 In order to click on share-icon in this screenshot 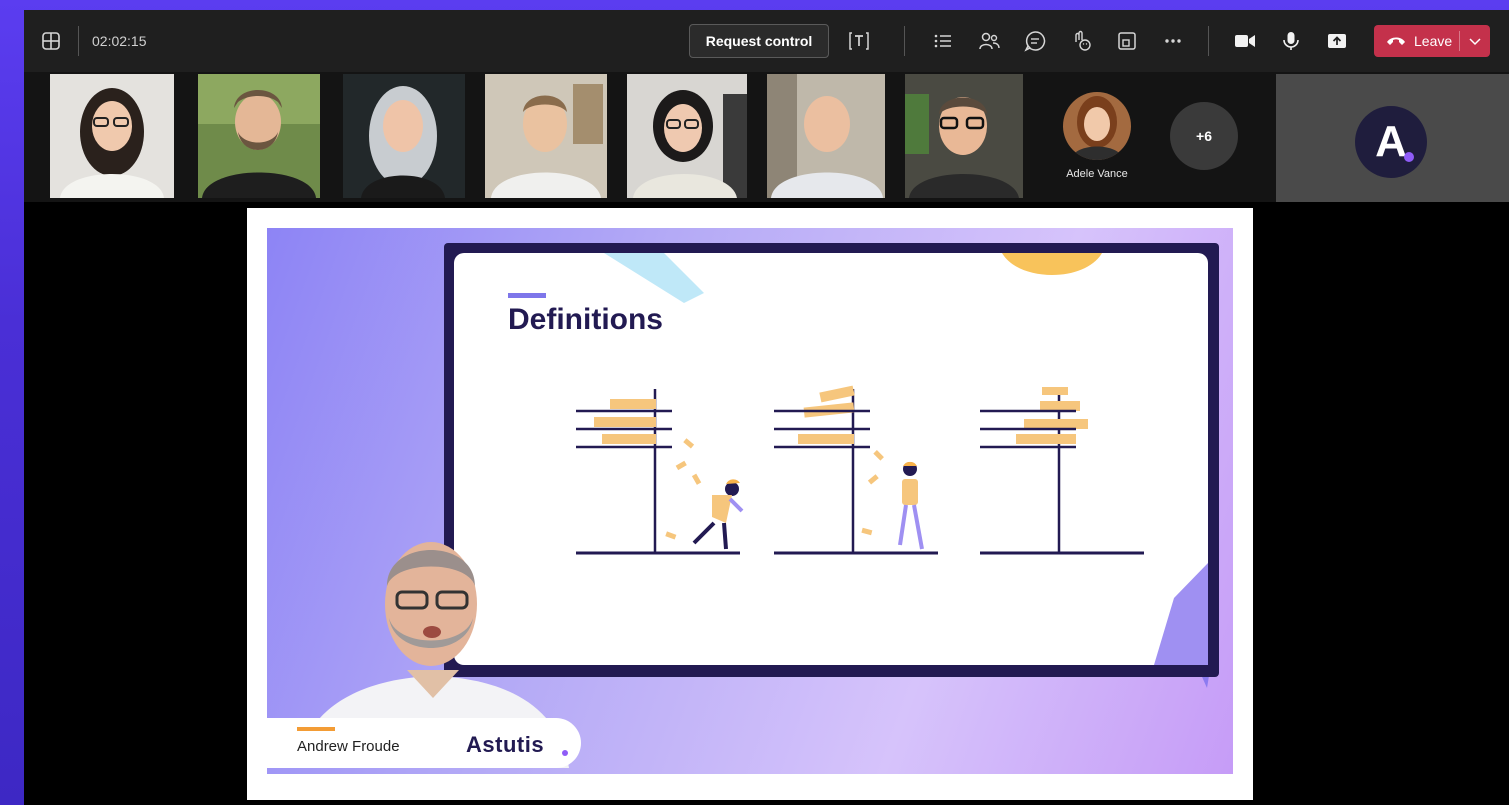, I will do `click(1337, 41)`.